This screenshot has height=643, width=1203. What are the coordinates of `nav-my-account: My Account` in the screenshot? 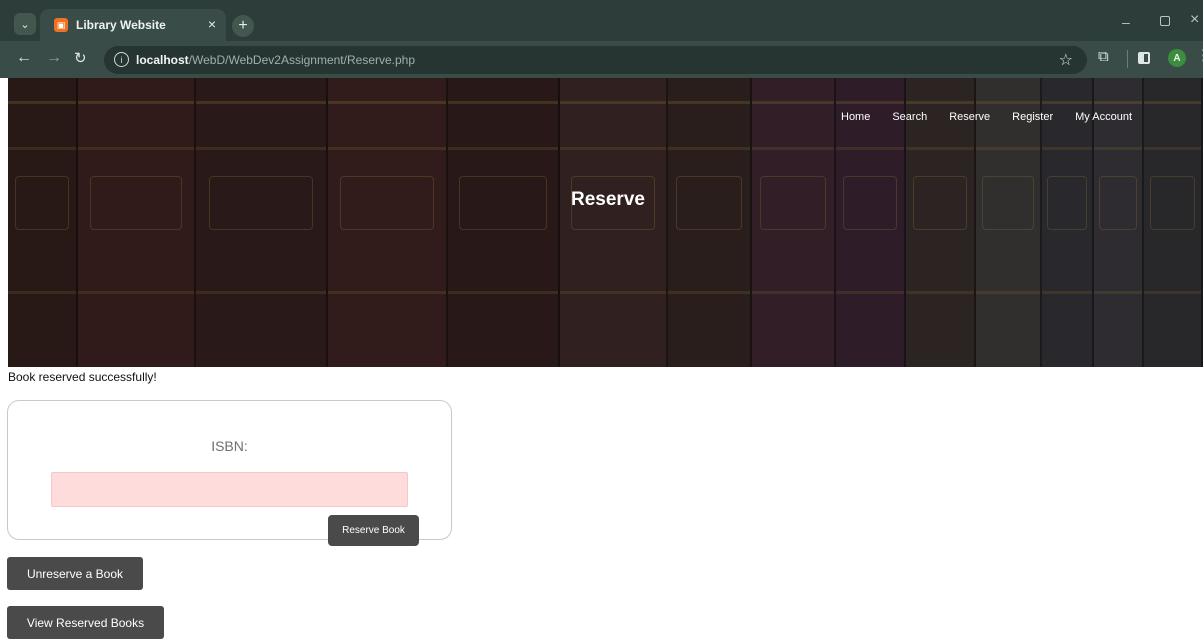 It's located at (1103, 117).